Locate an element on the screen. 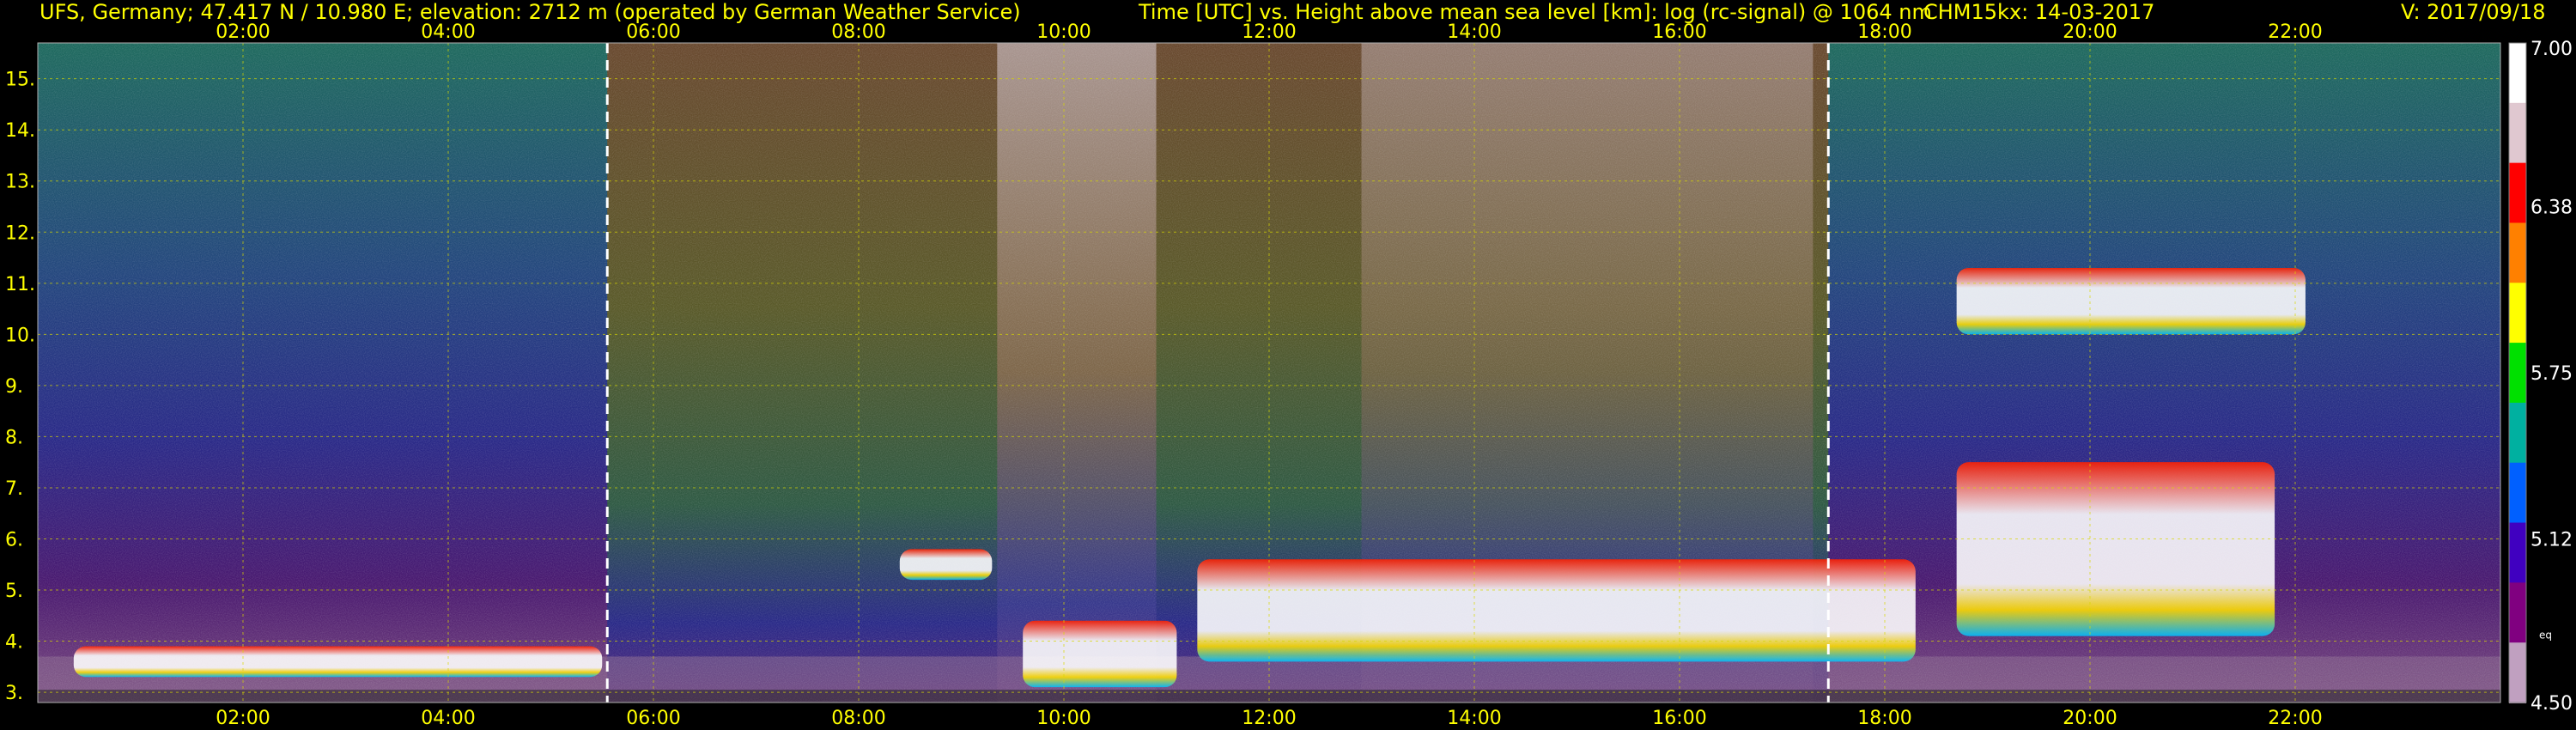  y-tick-label: 15. is located at coordinates (20, 80).